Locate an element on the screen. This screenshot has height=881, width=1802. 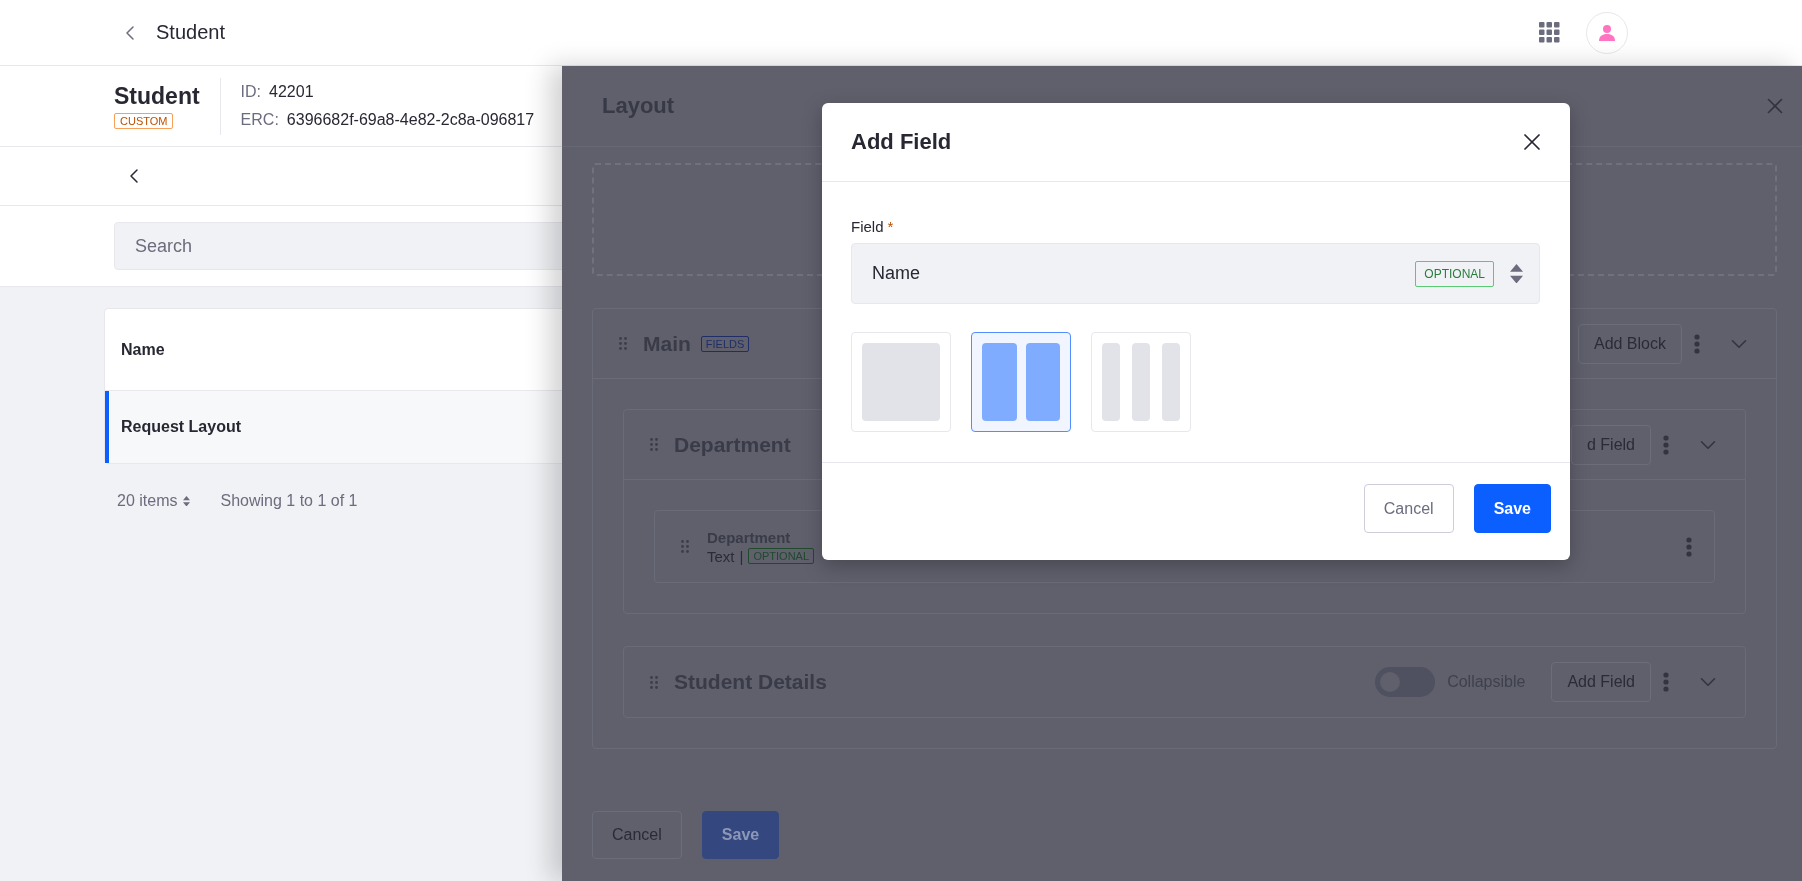
field-select: Name OPTIONAL is located at coordinates (1195, 273).